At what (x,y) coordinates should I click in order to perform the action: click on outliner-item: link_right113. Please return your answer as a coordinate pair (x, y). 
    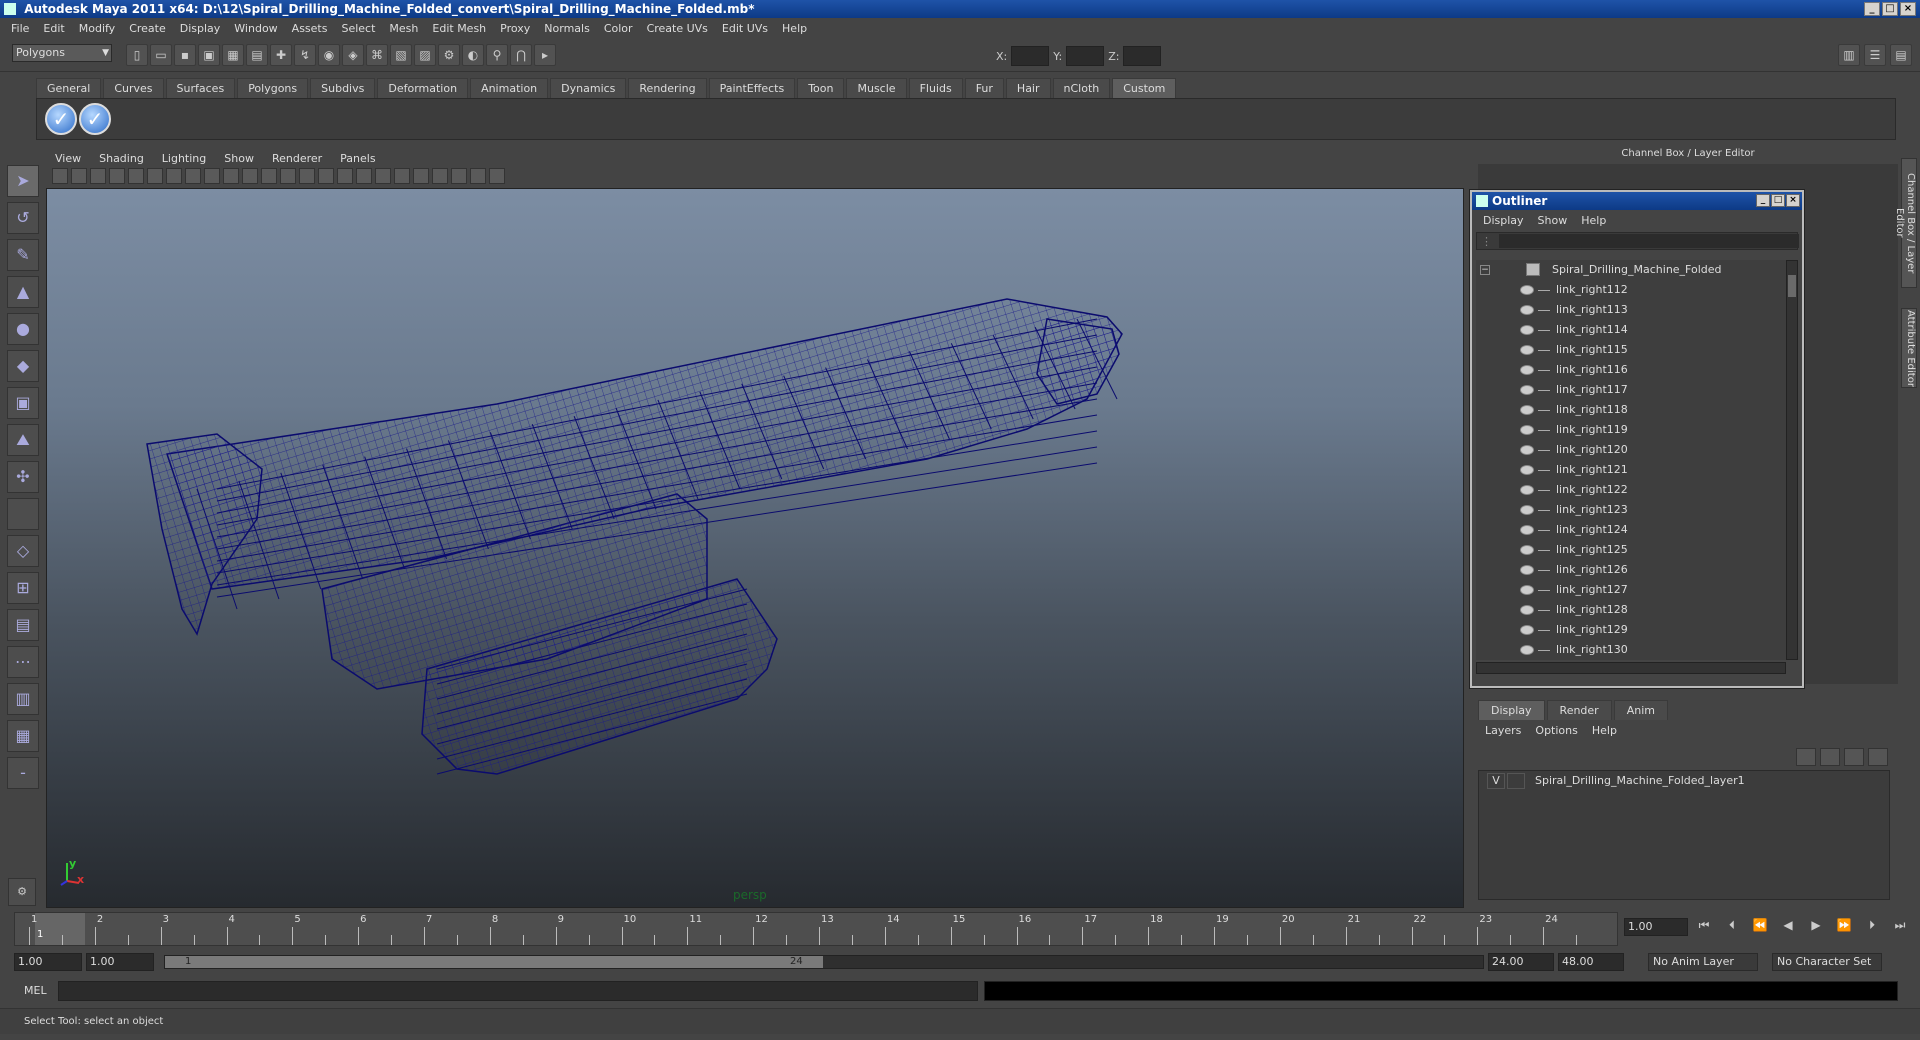
    Looking at the image, I should click on (1631, 310).